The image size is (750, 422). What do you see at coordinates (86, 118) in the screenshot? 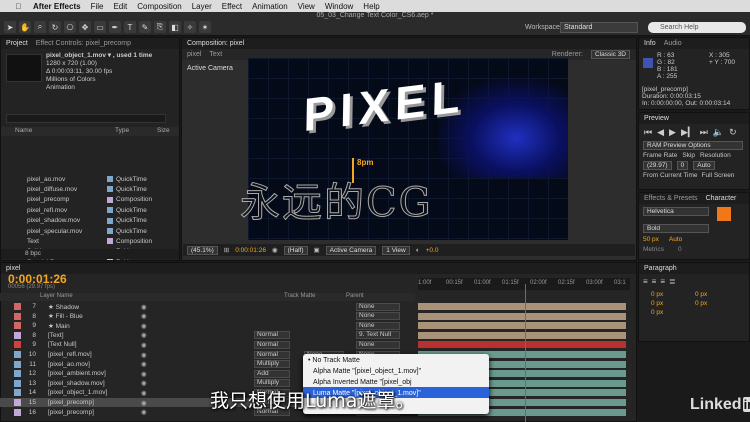
I see `project-search-input` at bounding box center [86, 118].